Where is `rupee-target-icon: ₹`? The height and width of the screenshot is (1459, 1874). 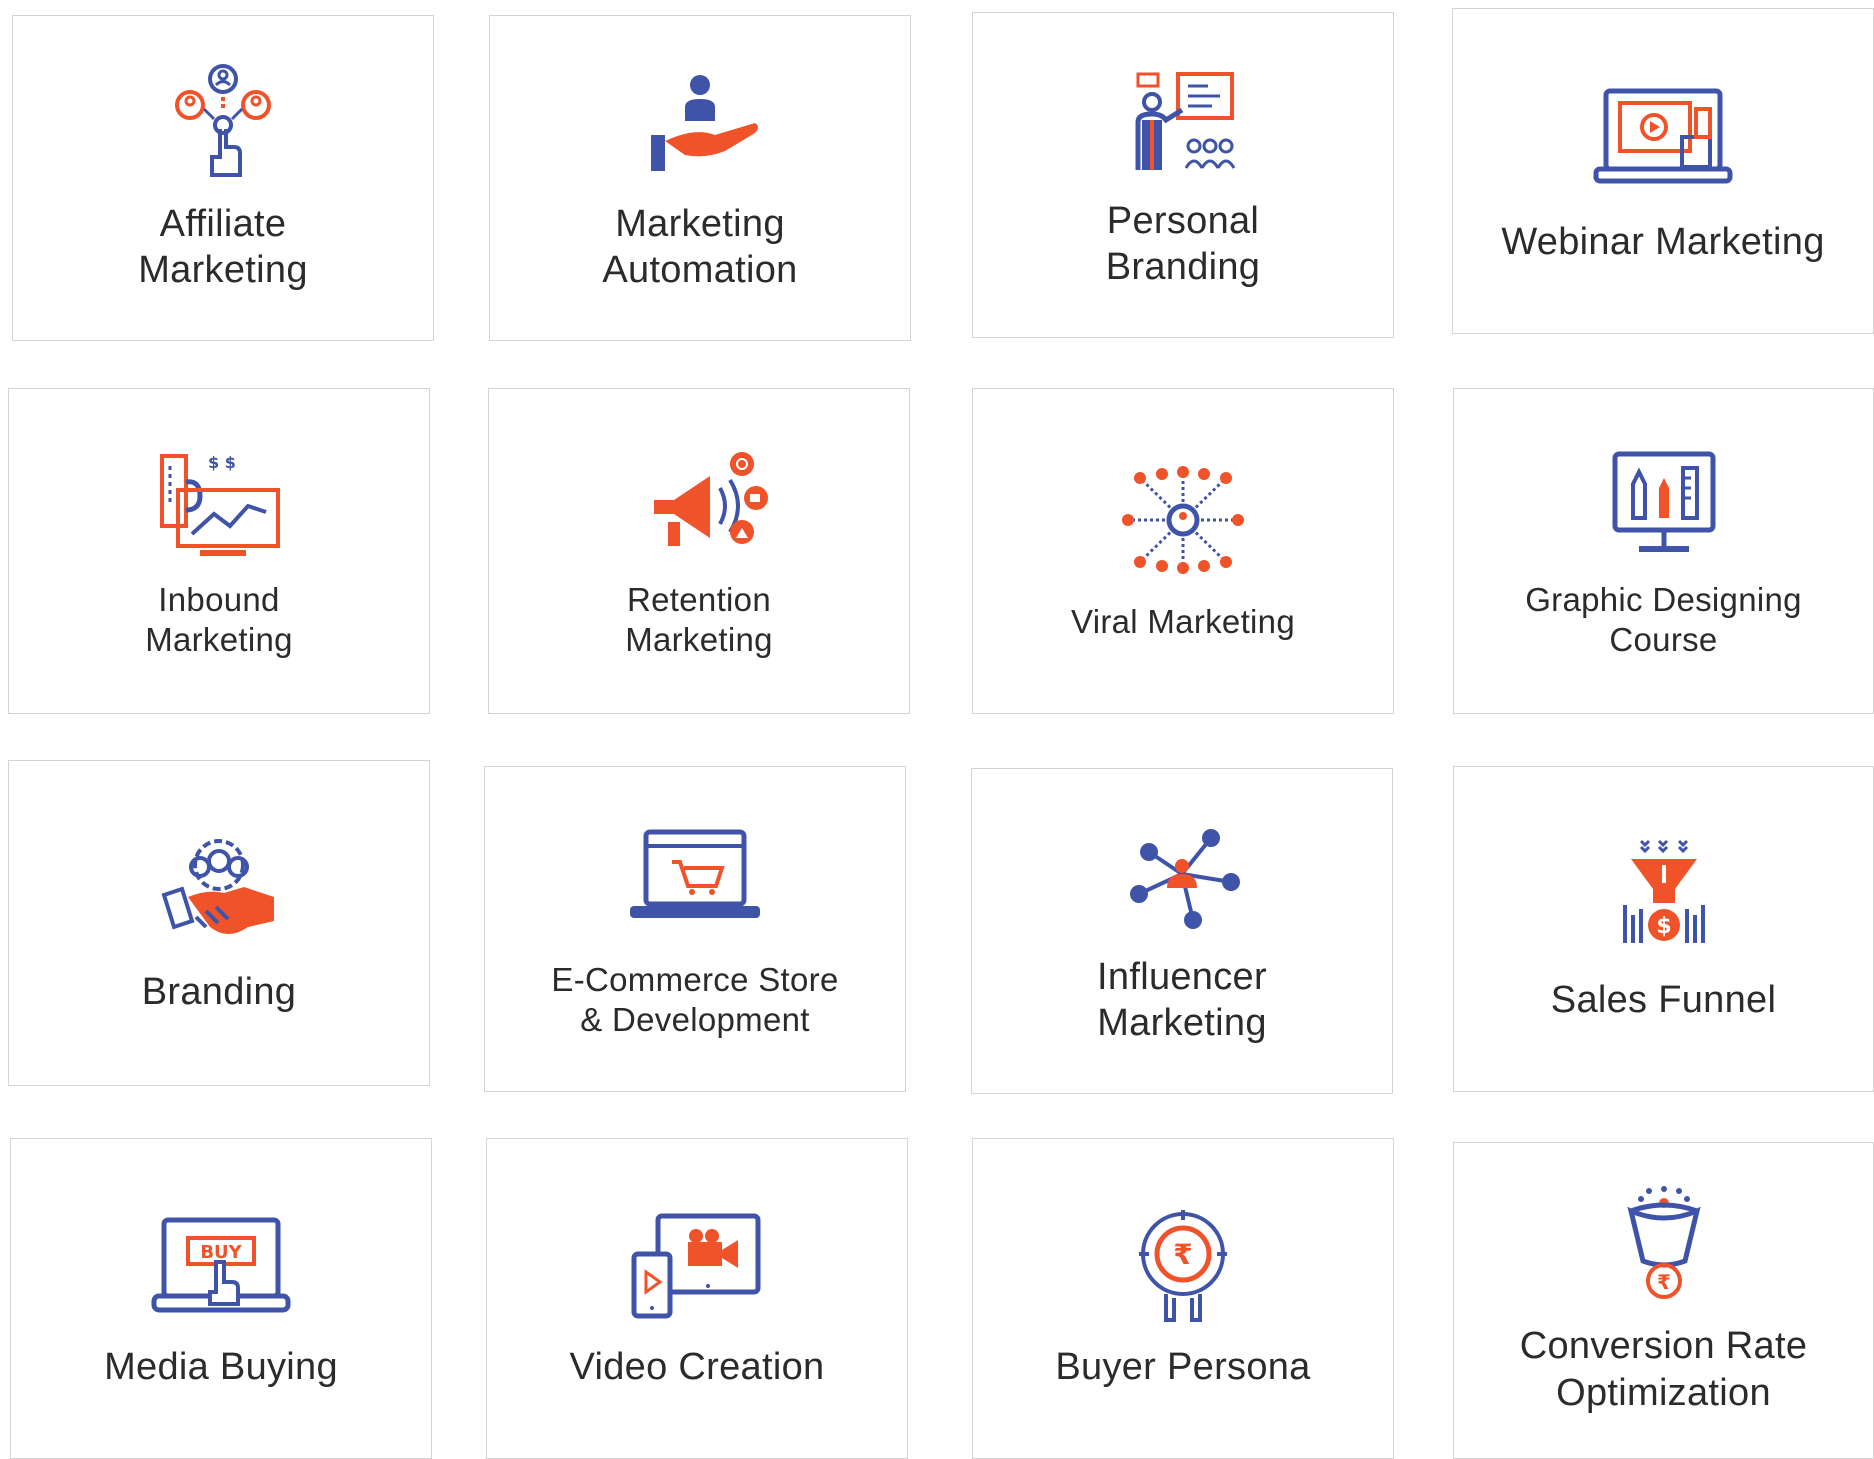 rupee-target-icon: ₹ is located at coordinates (1183, 1266).